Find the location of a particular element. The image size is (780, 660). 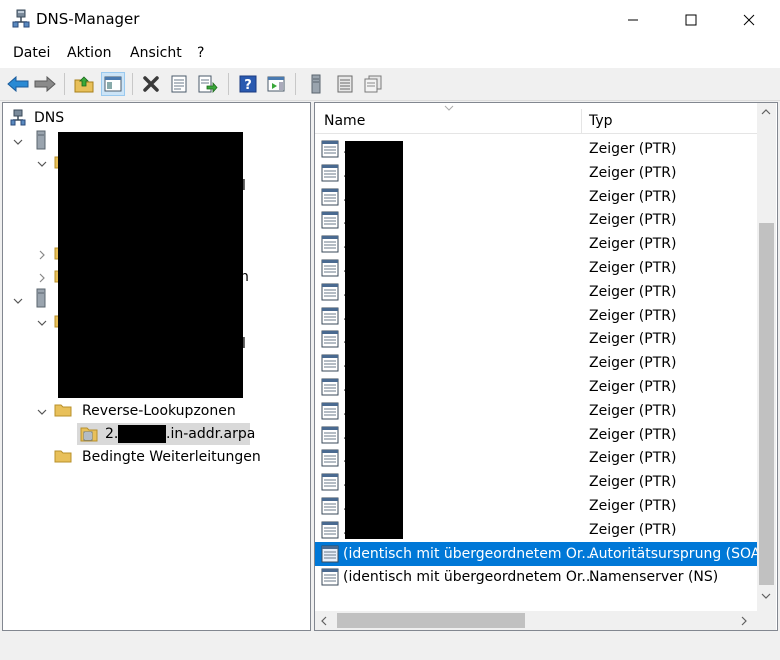

export-list-button is located at coordinates (208, 84).